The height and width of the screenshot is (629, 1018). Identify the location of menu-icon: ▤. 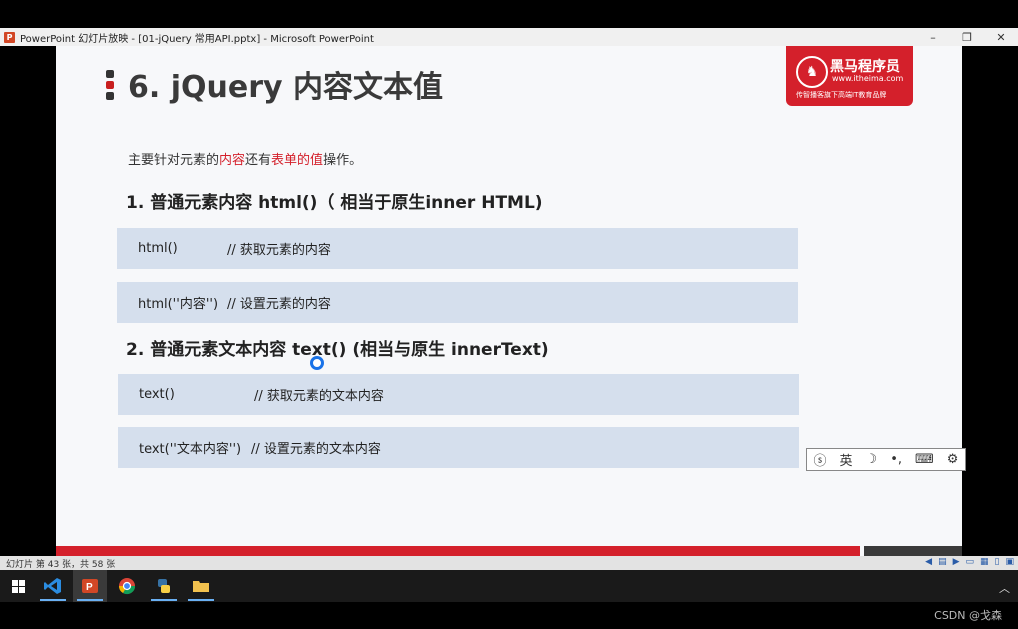
(942, 562).